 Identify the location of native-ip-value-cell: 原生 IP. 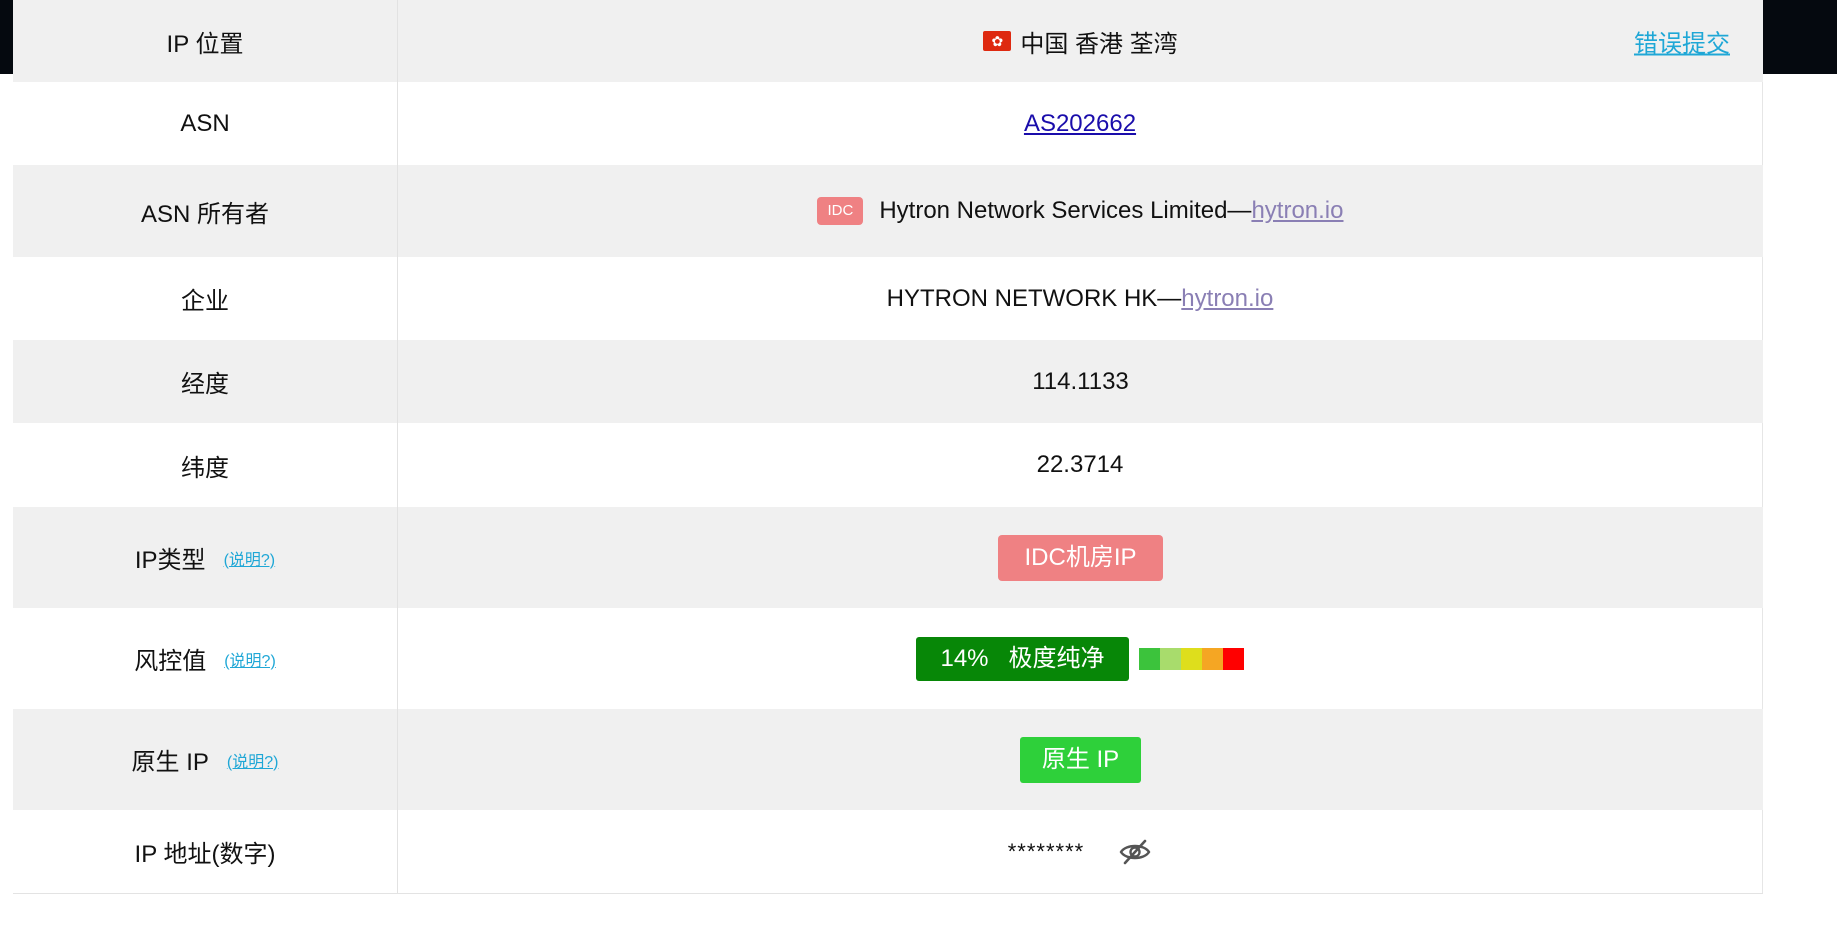
(1080, 759).